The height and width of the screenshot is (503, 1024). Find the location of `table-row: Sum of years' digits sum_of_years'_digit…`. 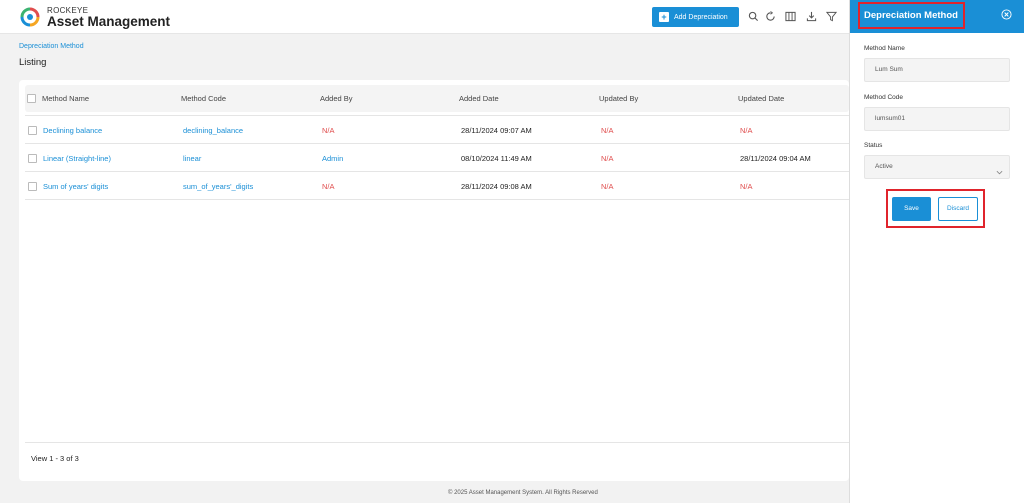

table-row: Sum of years' digits sum_of_years'_digit… is located at coordinates (437, 186).